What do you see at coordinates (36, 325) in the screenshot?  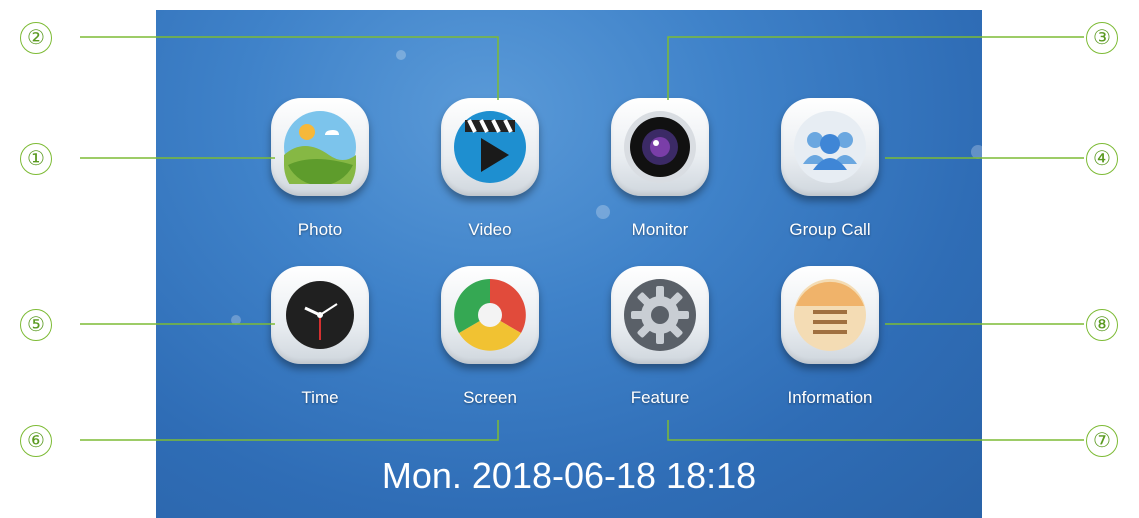 I see `callout-5: ⑤` at bounding box center [36, 325].